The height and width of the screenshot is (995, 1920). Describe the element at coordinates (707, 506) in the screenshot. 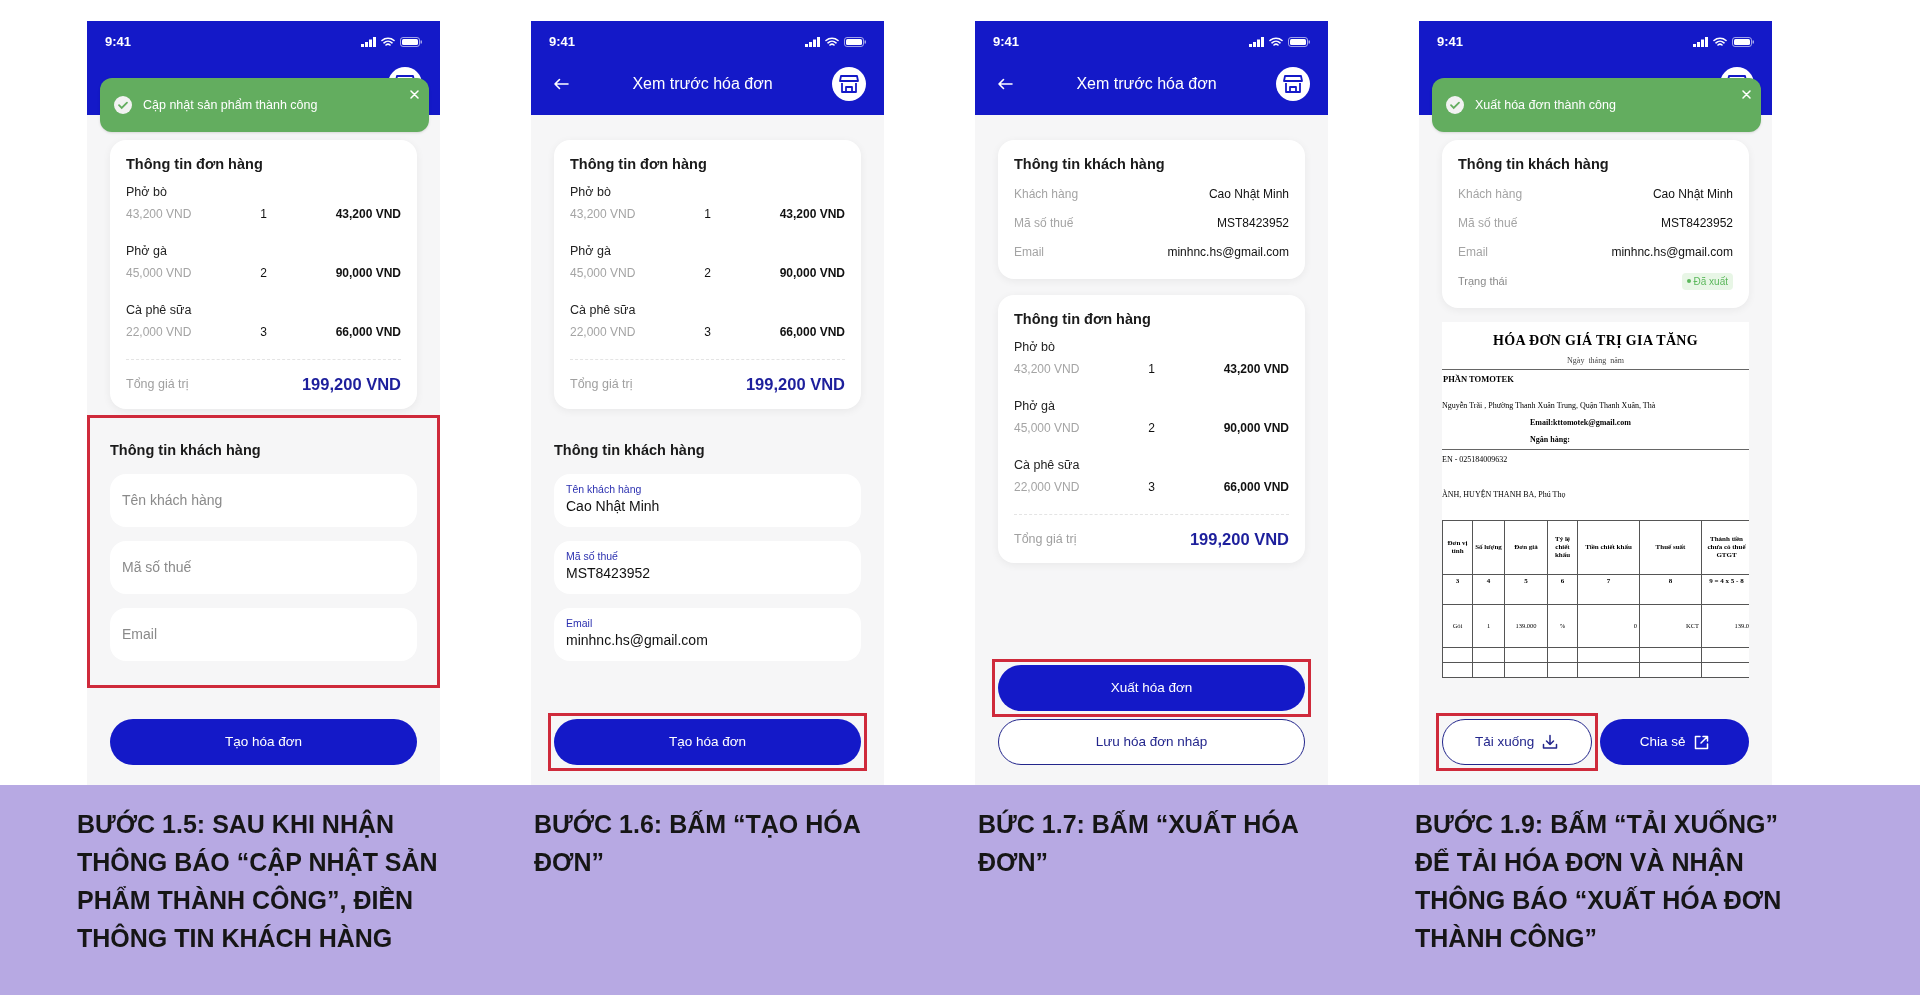

I see `input-field: Cao Nhật Minh` at that location.